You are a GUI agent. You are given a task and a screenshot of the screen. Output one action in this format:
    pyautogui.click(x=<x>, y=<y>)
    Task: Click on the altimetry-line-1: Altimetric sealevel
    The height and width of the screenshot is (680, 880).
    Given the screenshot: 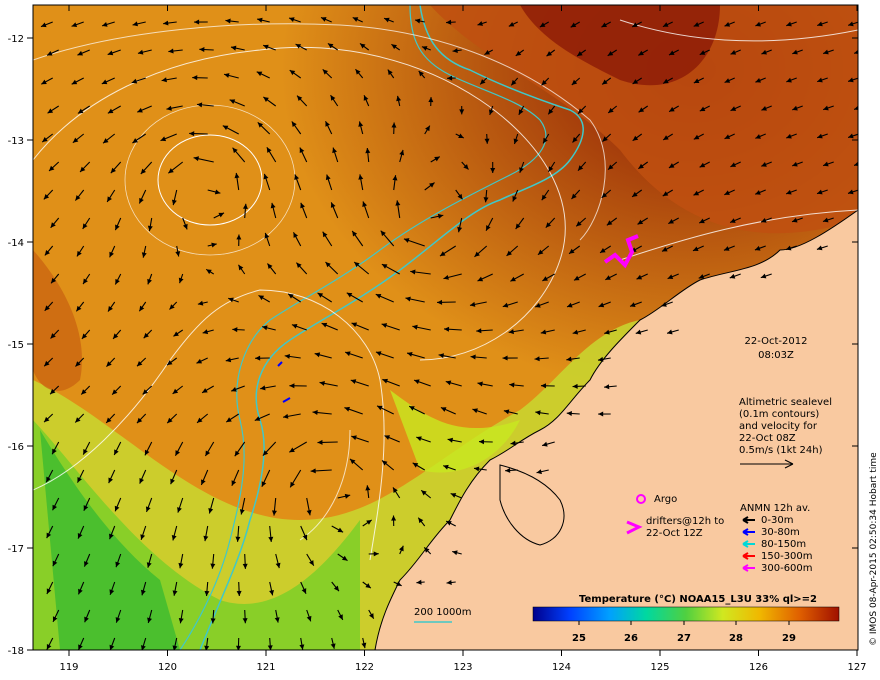 What is the action you would take?
    pyautogui.click(x=785, y=402)
    